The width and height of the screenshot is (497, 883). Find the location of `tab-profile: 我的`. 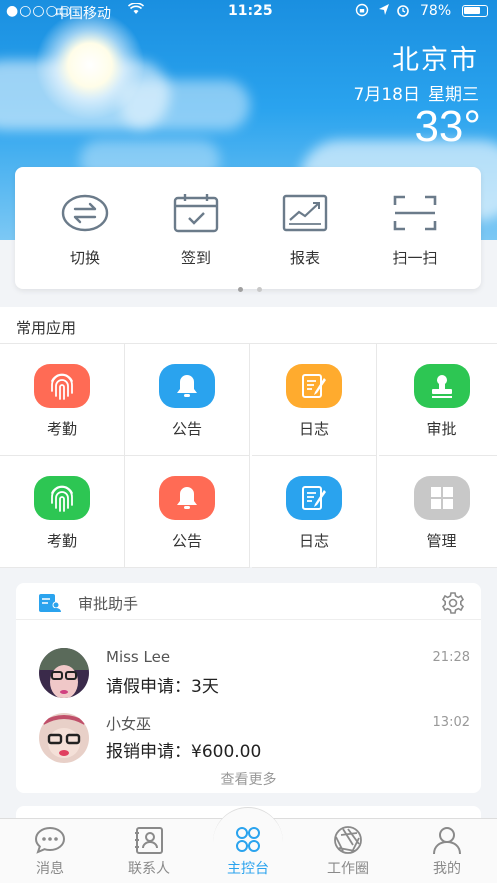

tab-profile: 我的 is located at coordinates (447, 851).